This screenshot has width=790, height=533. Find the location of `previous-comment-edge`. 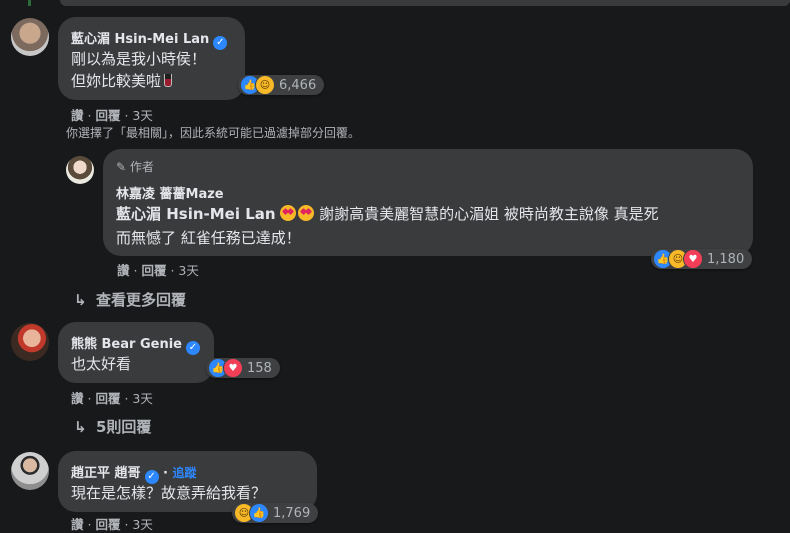

previous-comment-edge is located at coordinates (425, 3).